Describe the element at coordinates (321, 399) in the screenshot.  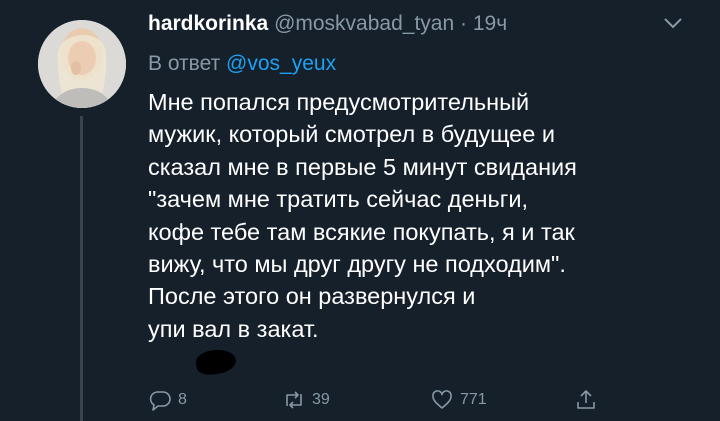
I see `retweet-count: 39` at that location.